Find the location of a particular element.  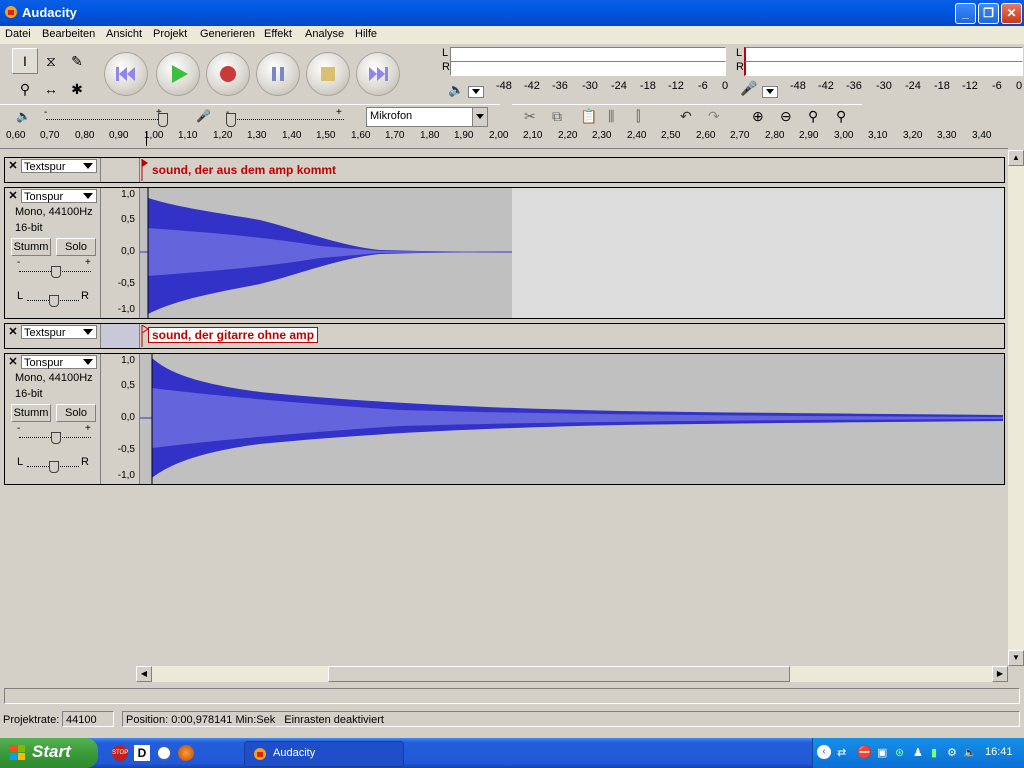

output-volume-slider: - + is located at coordinates (109, 117).